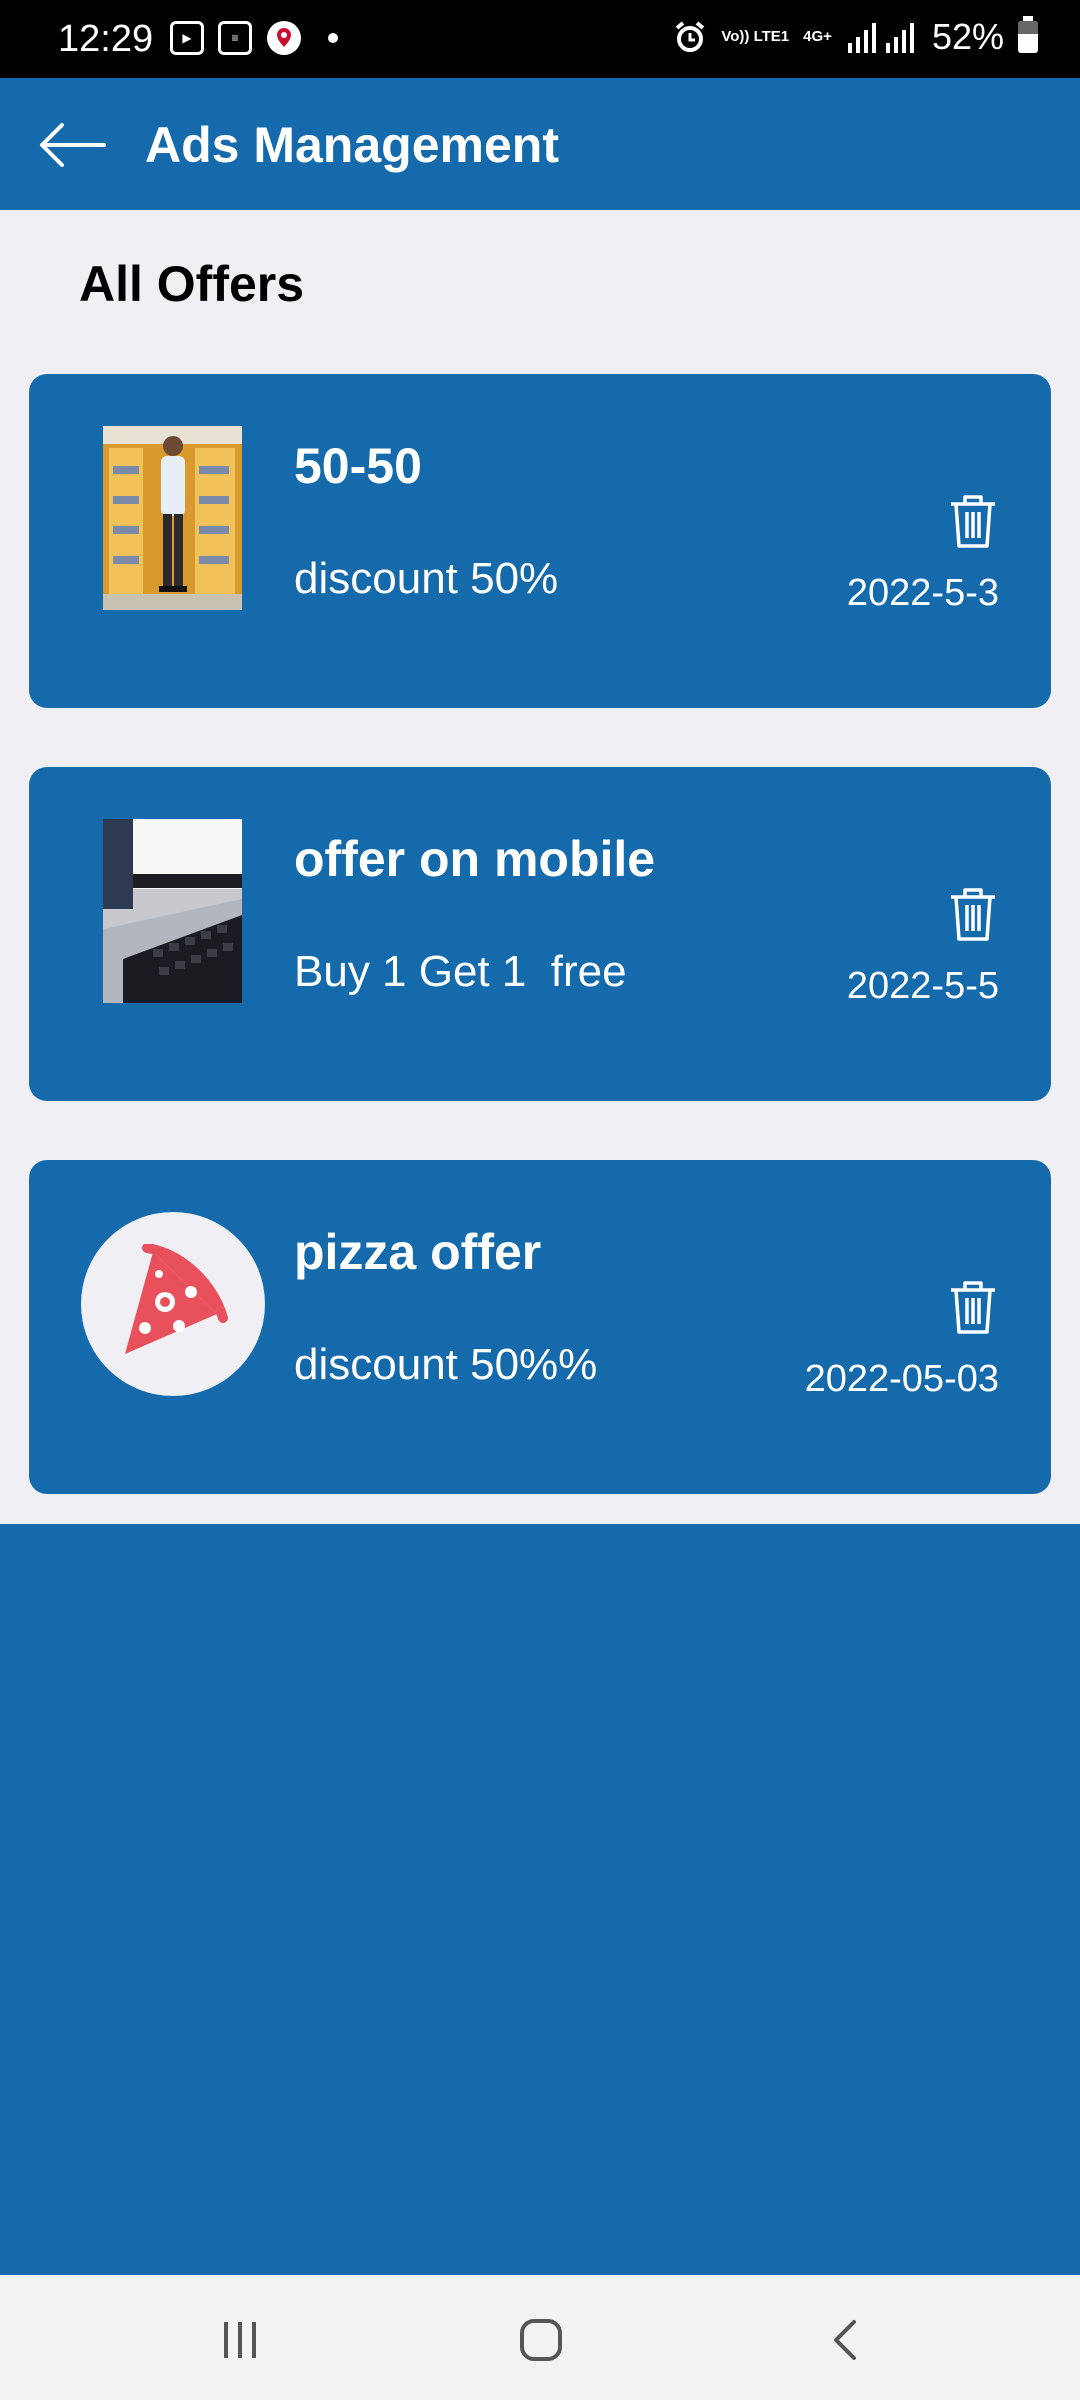 Image resolution: width=1080 pixels, height=2400 pixels. Describe the element at coordinates (187, 38) in the screenshot. I see `app-notification-icon: ▶` at that location.